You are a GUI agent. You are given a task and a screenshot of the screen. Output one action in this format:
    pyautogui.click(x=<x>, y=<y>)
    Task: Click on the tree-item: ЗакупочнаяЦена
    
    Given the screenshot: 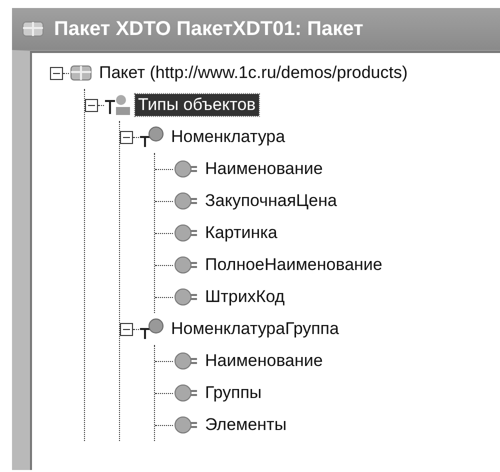 What is the action you would take?
    pyautogui.click(x=271, y=201)
    